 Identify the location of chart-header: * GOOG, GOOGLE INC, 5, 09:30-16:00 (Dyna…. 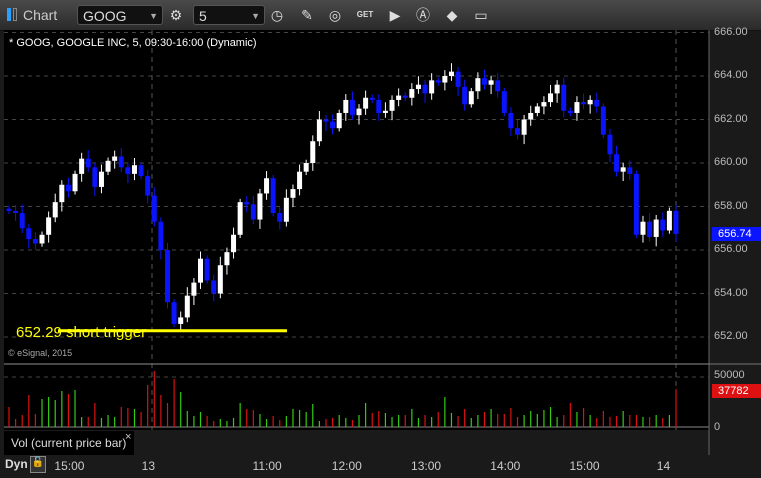
(133, 43).